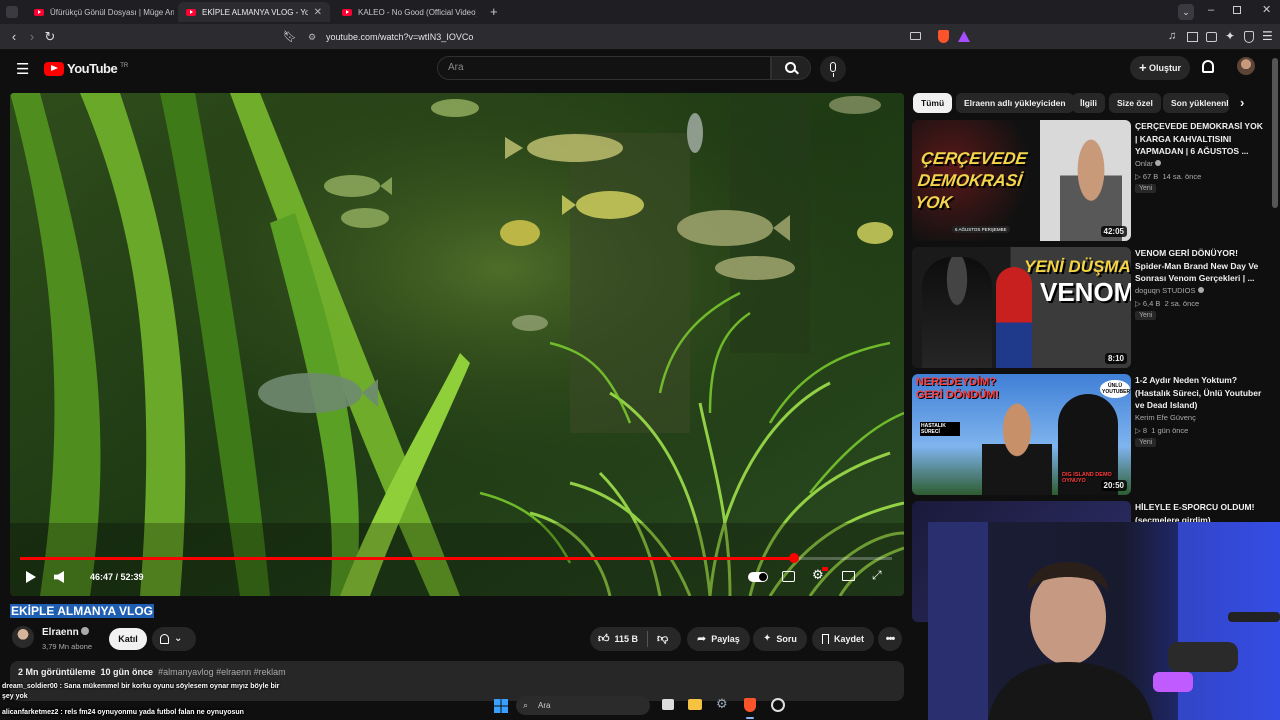 The height and width of the screenshot is (720, 1280). I want to click on channel-name: Elraenn, so click(66, 632).